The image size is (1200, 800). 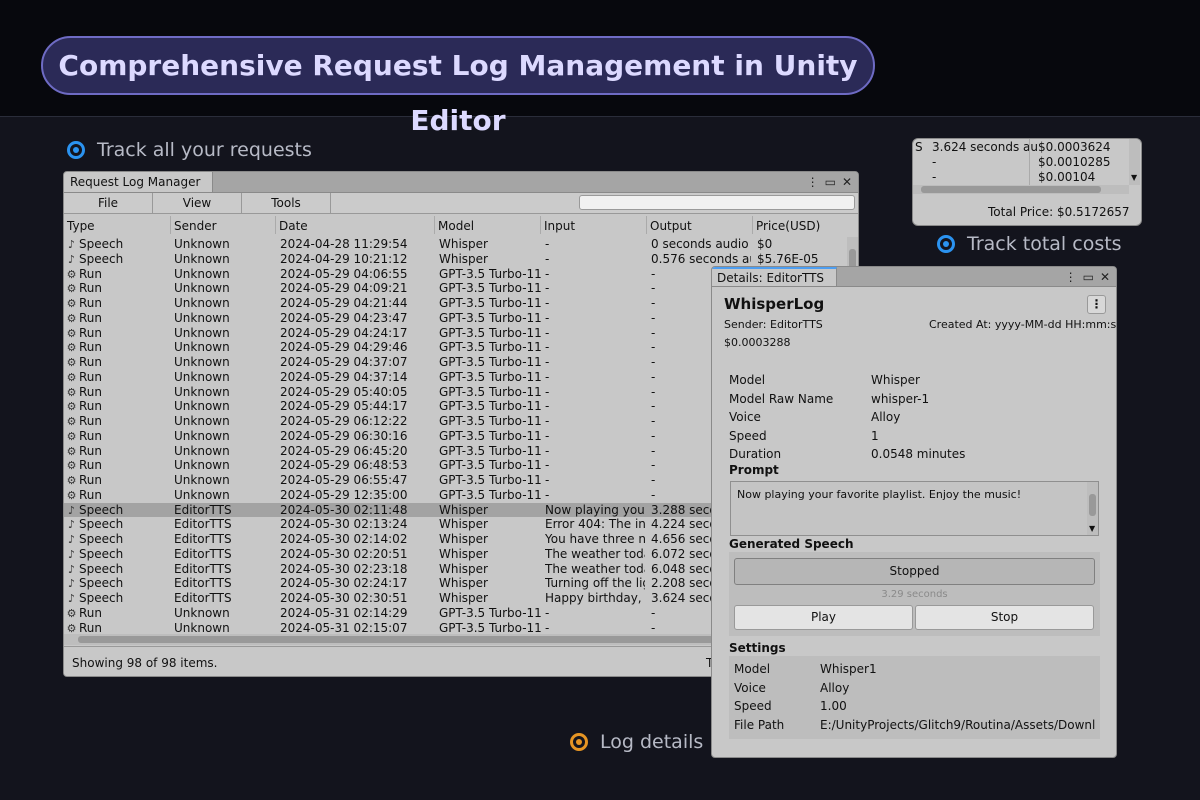 What do you see at coordinates (595, 598) in the screenshot?
I see `input-cell: Happy birthday, S` at bounding box center [595, 598].